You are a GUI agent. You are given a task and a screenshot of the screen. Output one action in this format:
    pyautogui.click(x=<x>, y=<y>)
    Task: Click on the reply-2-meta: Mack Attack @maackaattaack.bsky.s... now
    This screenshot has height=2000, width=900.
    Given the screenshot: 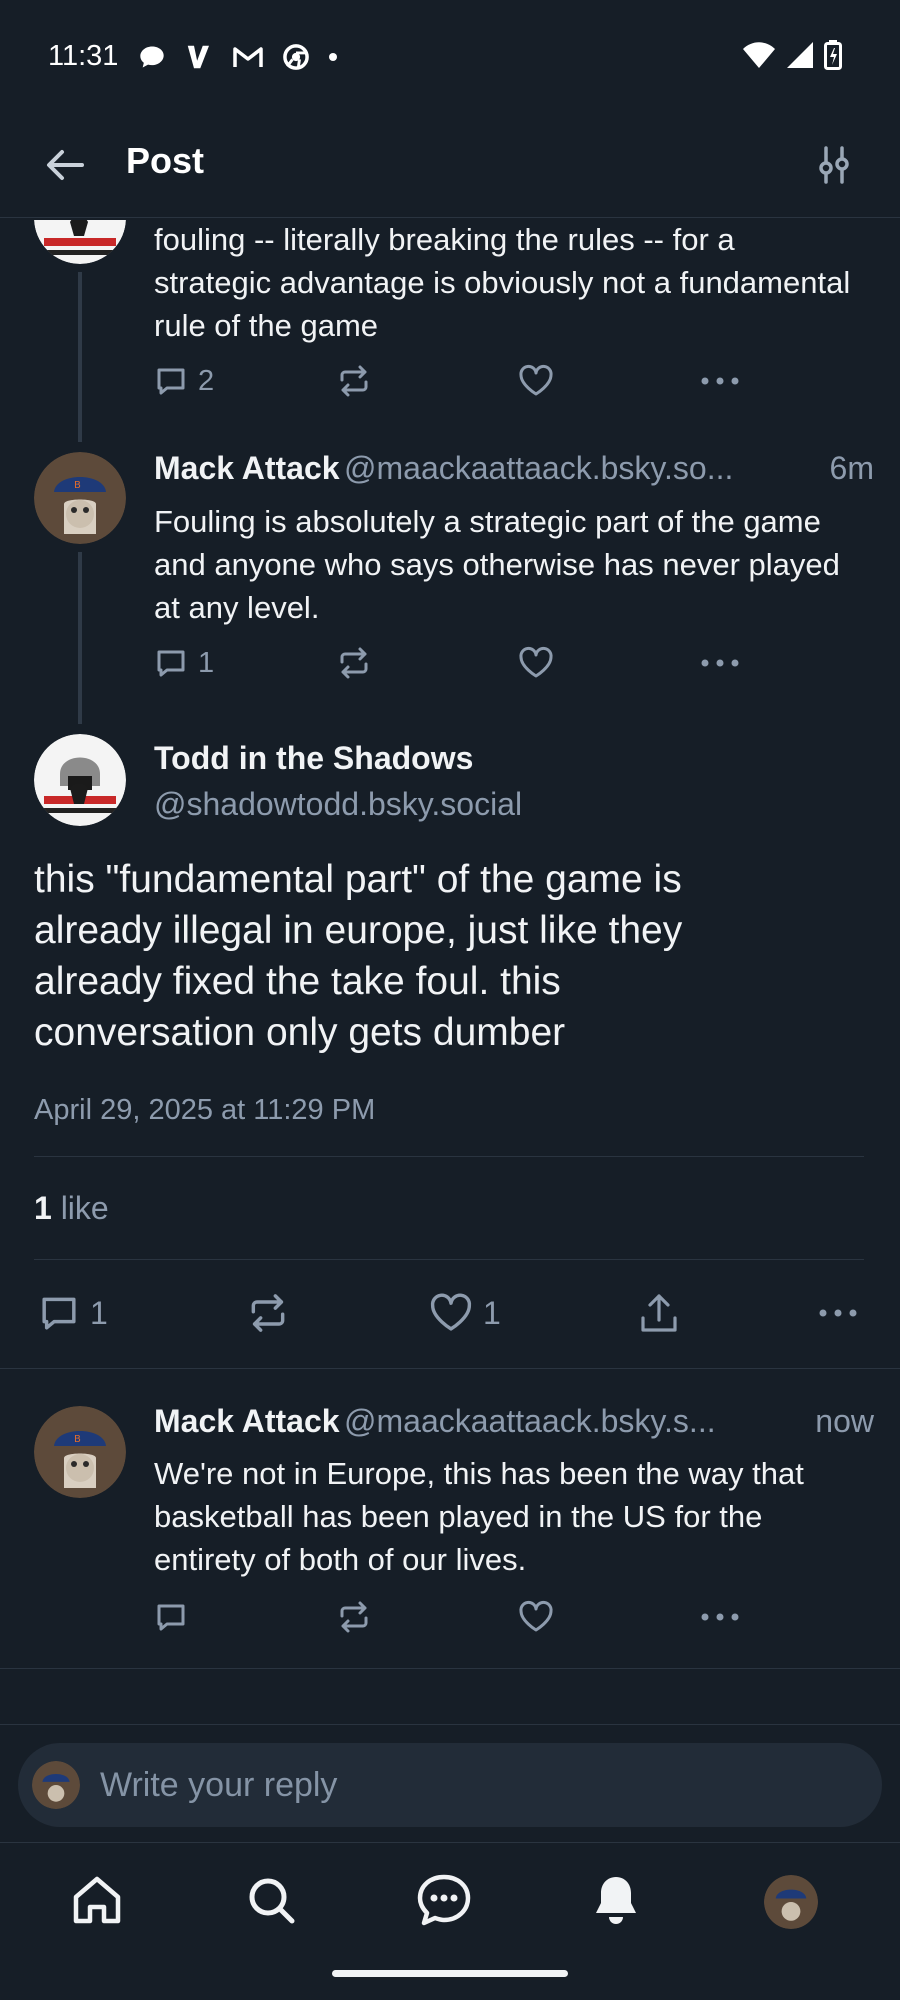 What is the action you would take?
    pyautogui.click(x=514, y=1421)
    